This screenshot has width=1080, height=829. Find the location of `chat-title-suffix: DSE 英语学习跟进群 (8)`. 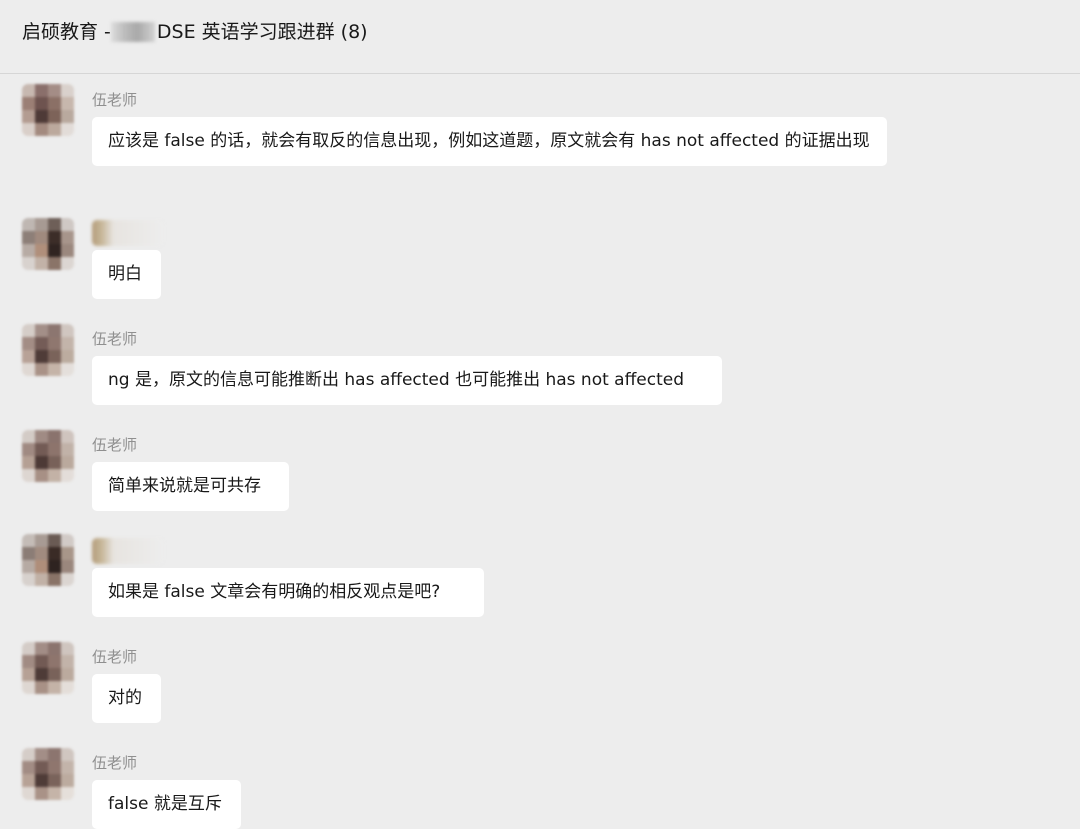

chat-title-suffix: DSE 英语学习跟进群 (8) is located at coordinates (262, 32).